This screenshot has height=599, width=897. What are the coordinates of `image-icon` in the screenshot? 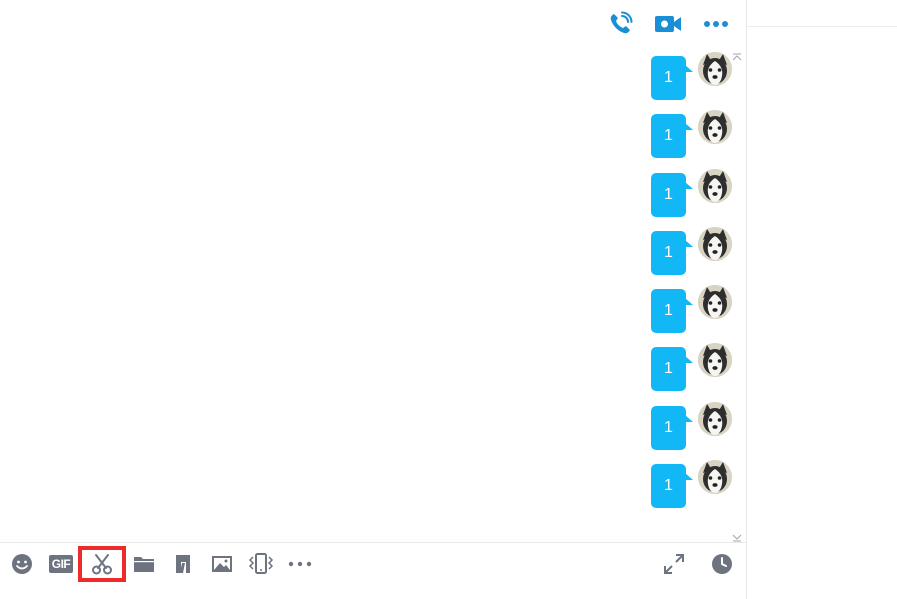 It's located at (222, 564).